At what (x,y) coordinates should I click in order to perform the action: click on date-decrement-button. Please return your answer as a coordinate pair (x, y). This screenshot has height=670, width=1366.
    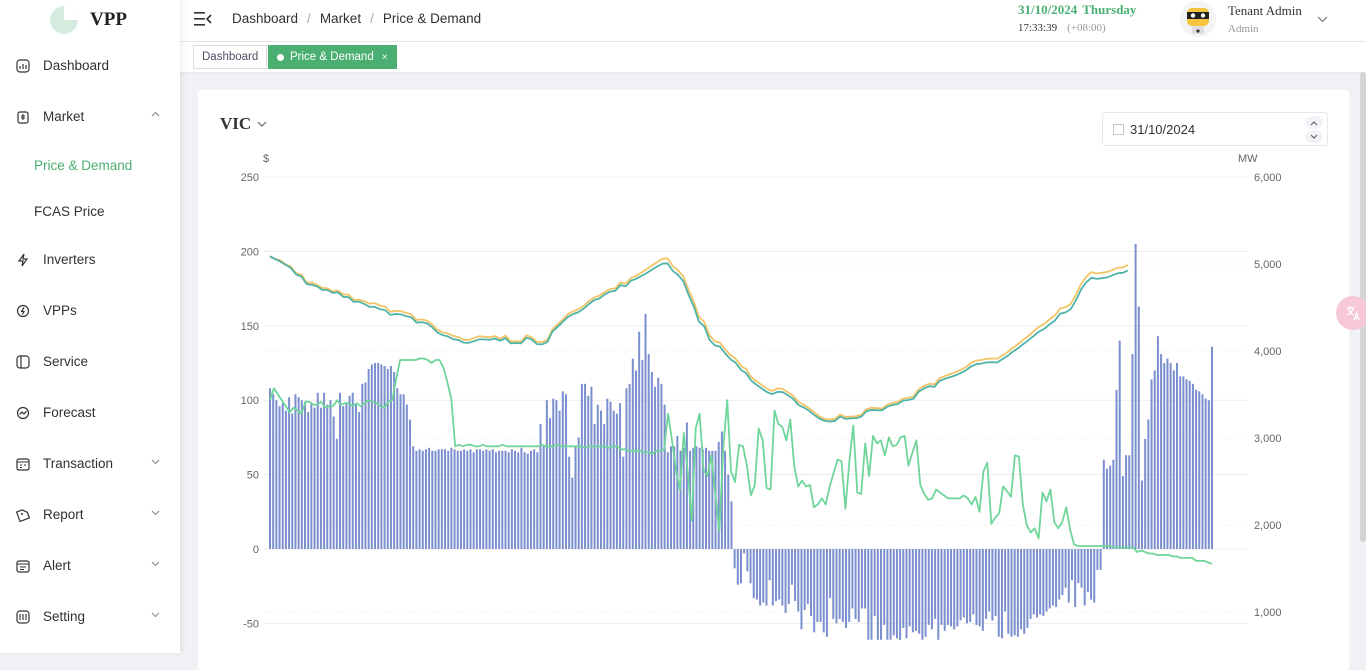
    Looking at the image, I should click on (1314, 136).